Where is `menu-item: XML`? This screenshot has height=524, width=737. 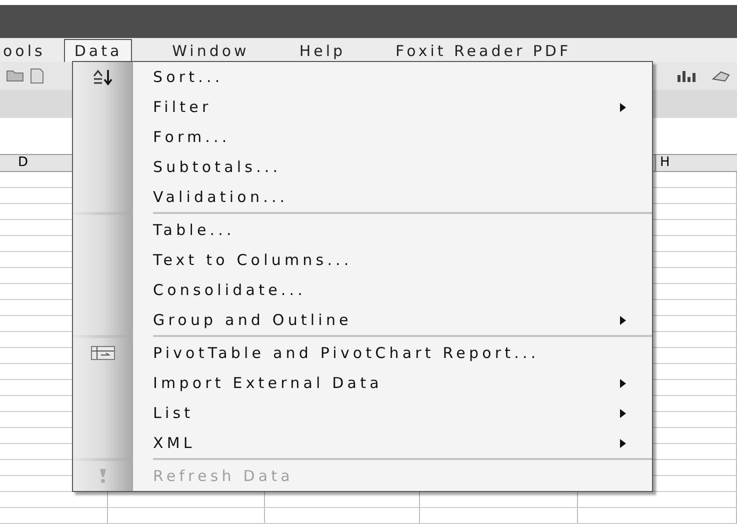 menu-item: XML is located at coordinates (362, 443).